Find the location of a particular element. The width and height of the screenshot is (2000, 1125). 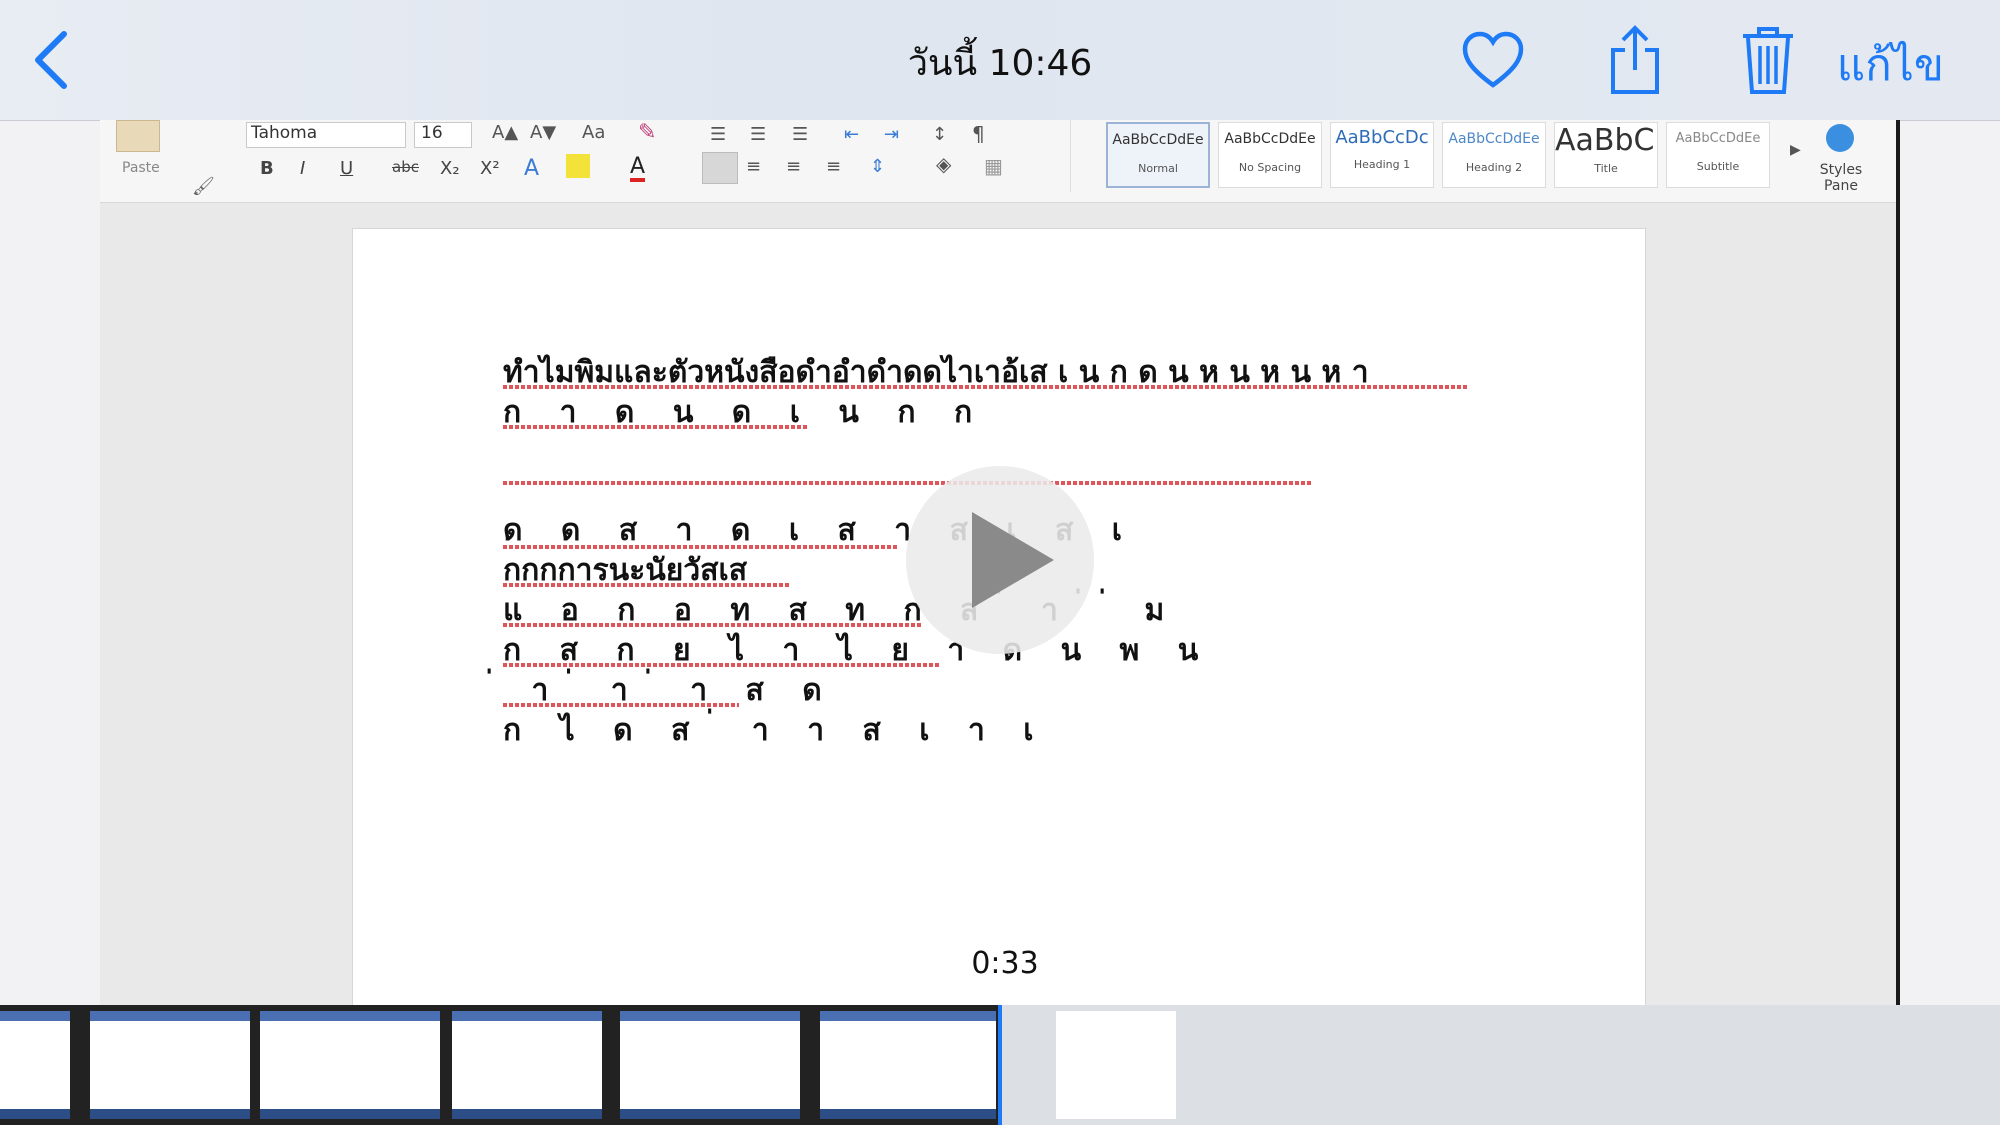

align-center-icon: ≡ is located at coordinates (753, 166).